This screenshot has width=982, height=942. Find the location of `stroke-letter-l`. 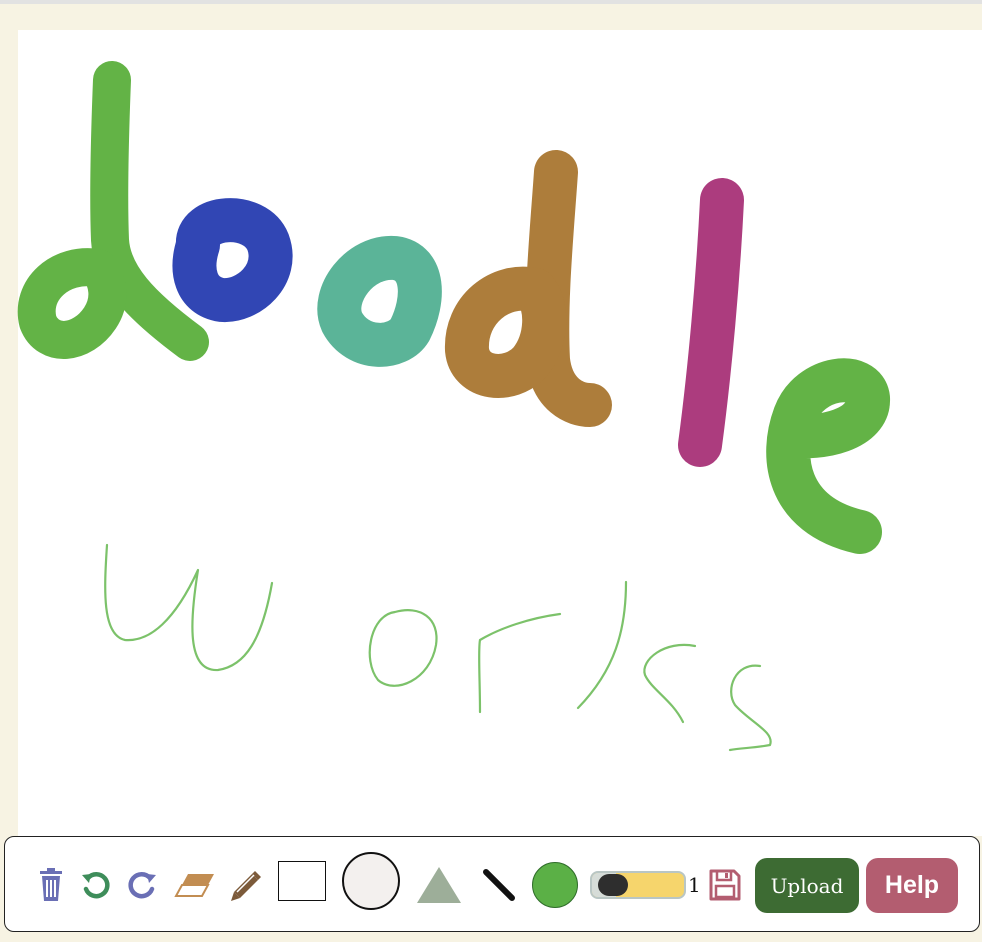

stroke-letter-l is located at coordinates (711, 322).